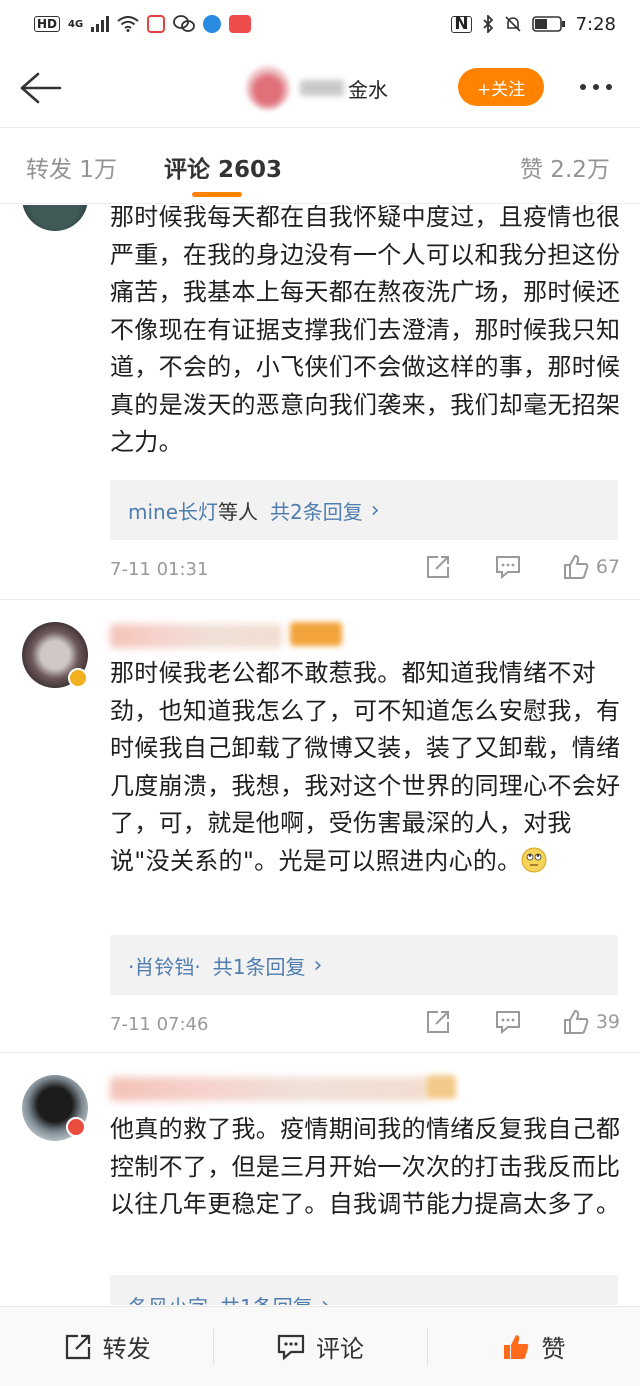 This screenshot has width=640, height=1386. I want to click on comment-button: 评论, so click(319, 1346).